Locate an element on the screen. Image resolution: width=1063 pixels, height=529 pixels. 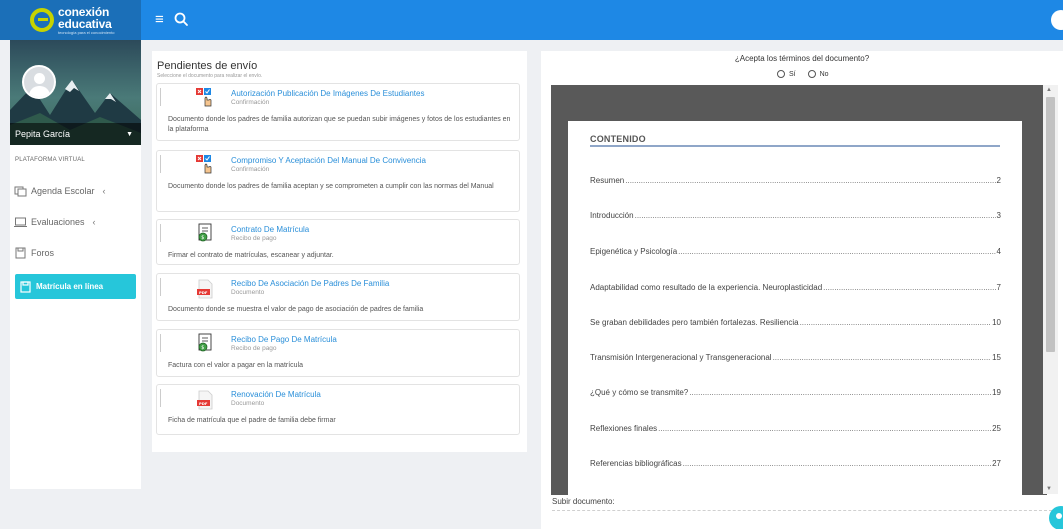
toc-entry: Introducción 3 is located at coordinates (795, 215).